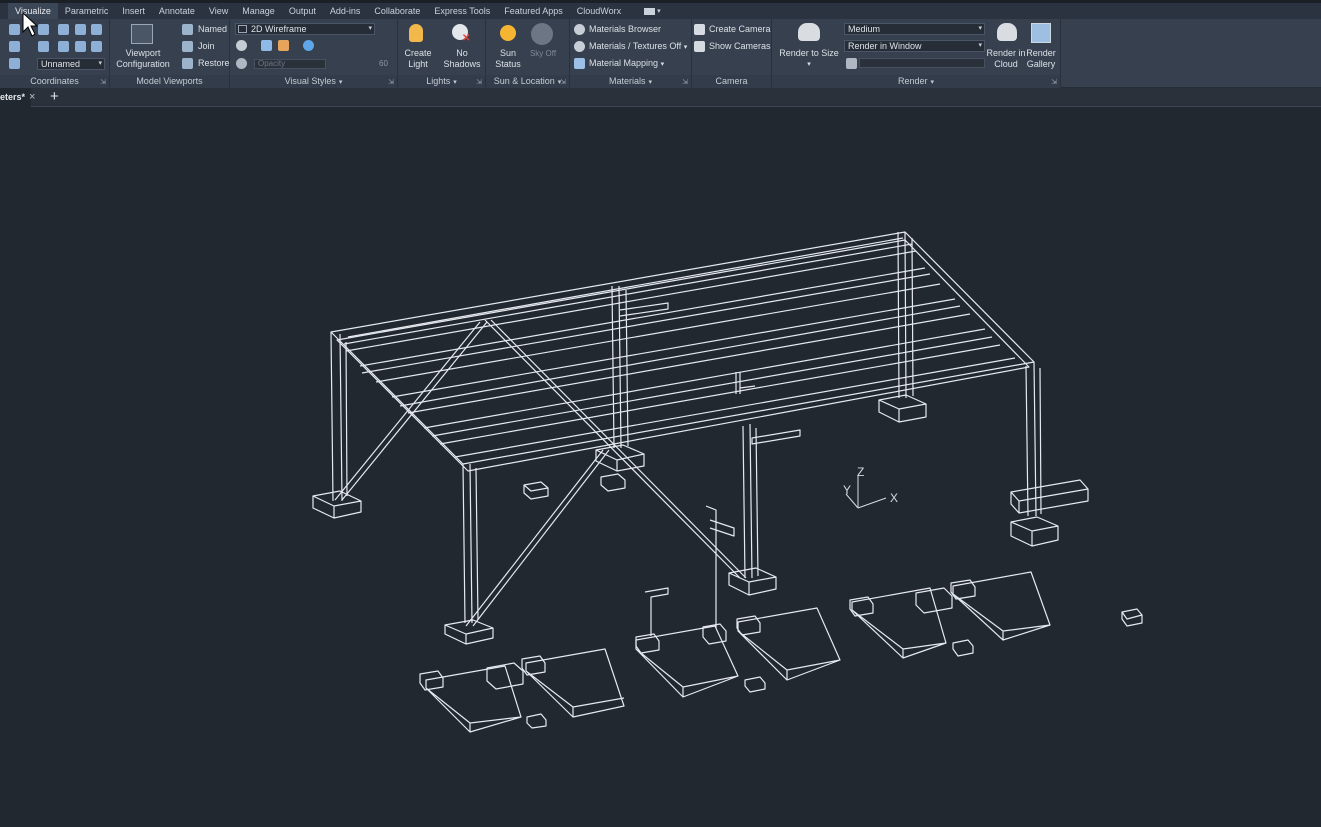  Describe the element at coordinates (508, 33) in the screenshot. I see `sun-icon` at that location.